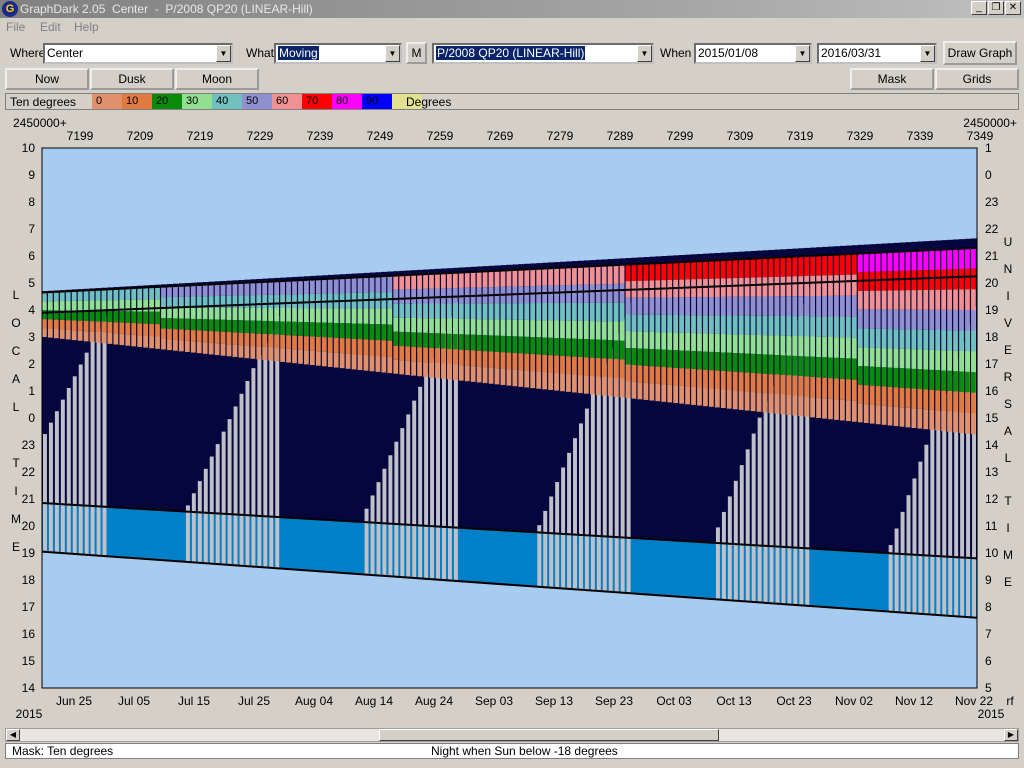  I want to click on start-date-select: 2015/01/08 ▼, so click(753, 53).